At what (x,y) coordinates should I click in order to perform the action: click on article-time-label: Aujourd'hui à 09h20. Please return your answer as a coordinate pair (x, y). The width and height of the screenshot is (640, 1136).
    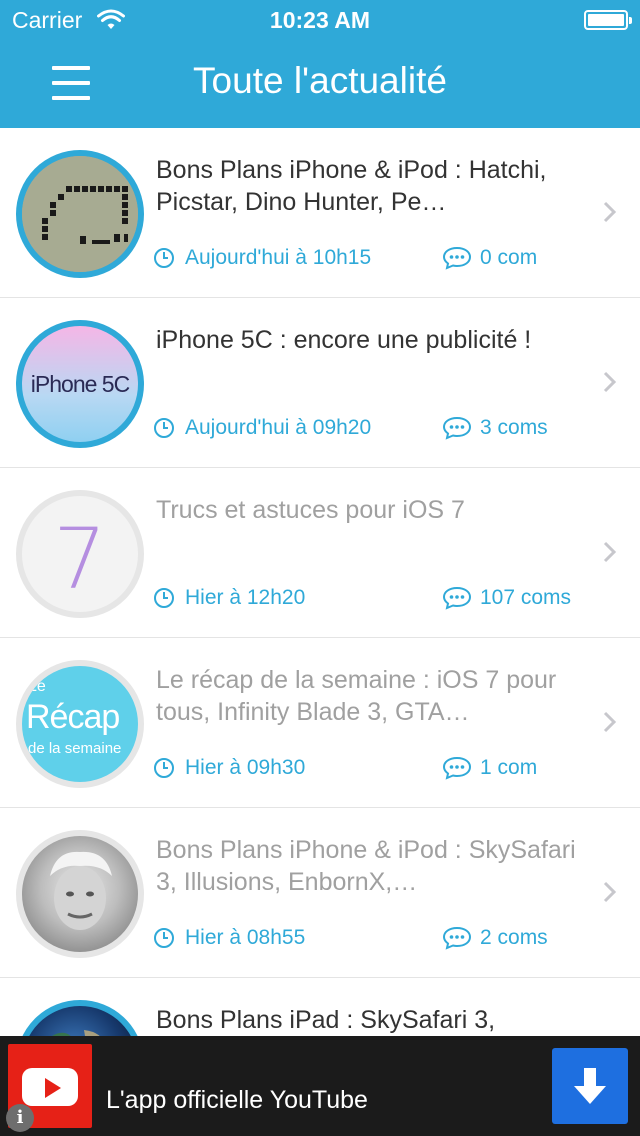
    Looking at the image, I should click on (278, 427).